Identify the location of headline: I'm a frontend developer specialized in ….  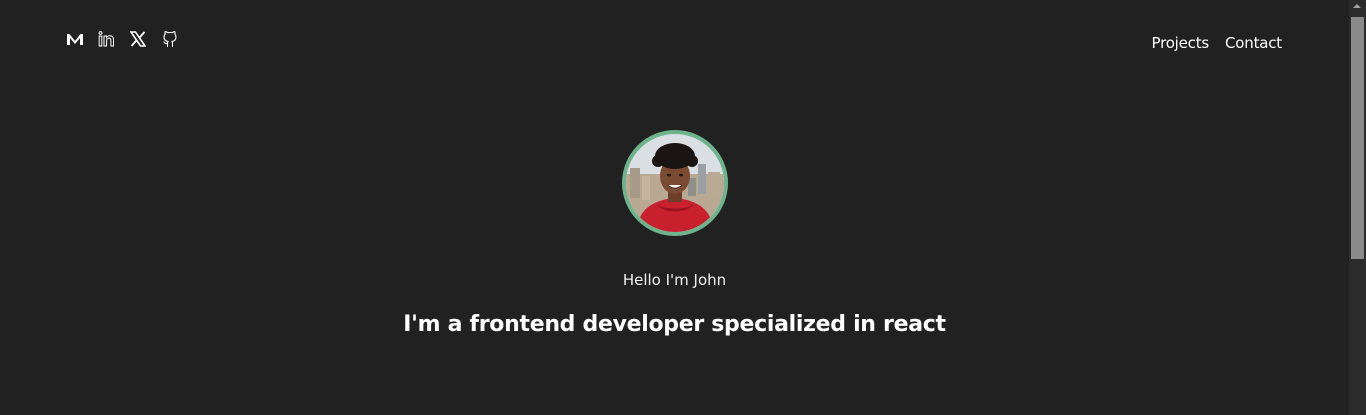
(674, 324).